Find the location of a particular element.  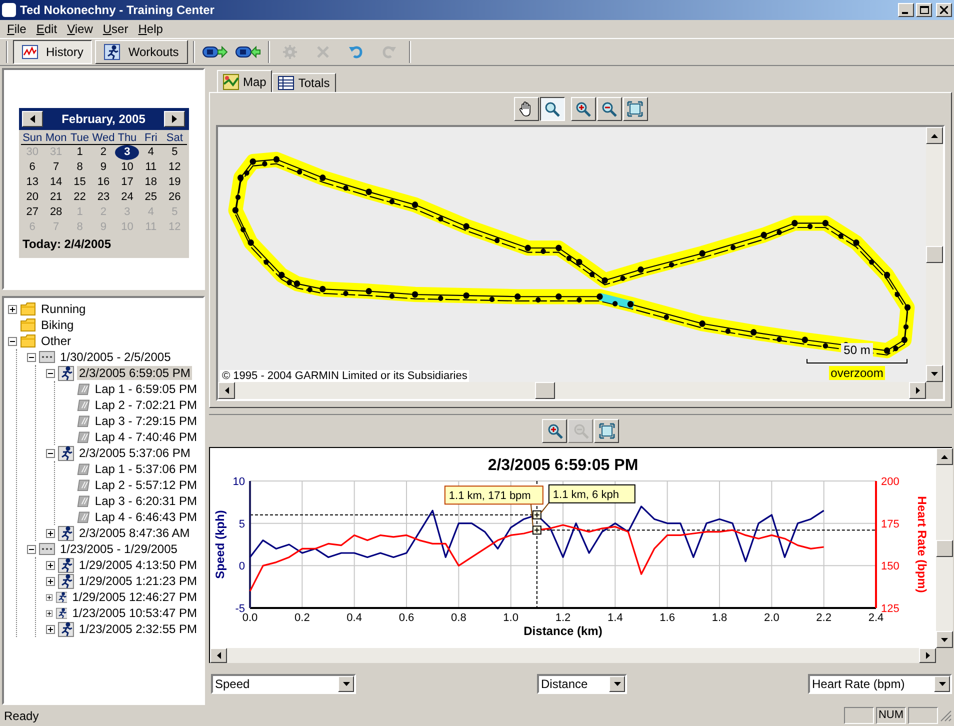

map-tool-button is located at coordinates (552, 109).